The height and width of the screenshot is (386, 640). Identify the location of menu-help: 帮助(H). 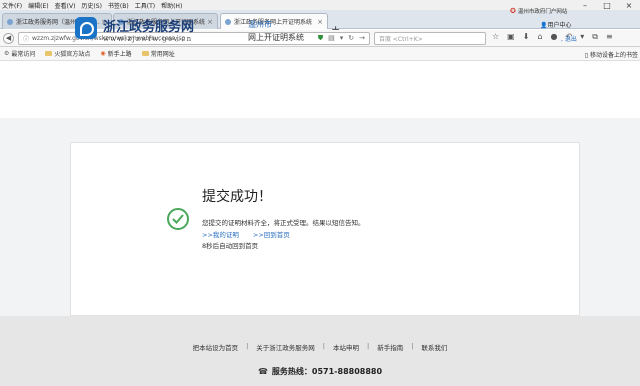
(171, 5).